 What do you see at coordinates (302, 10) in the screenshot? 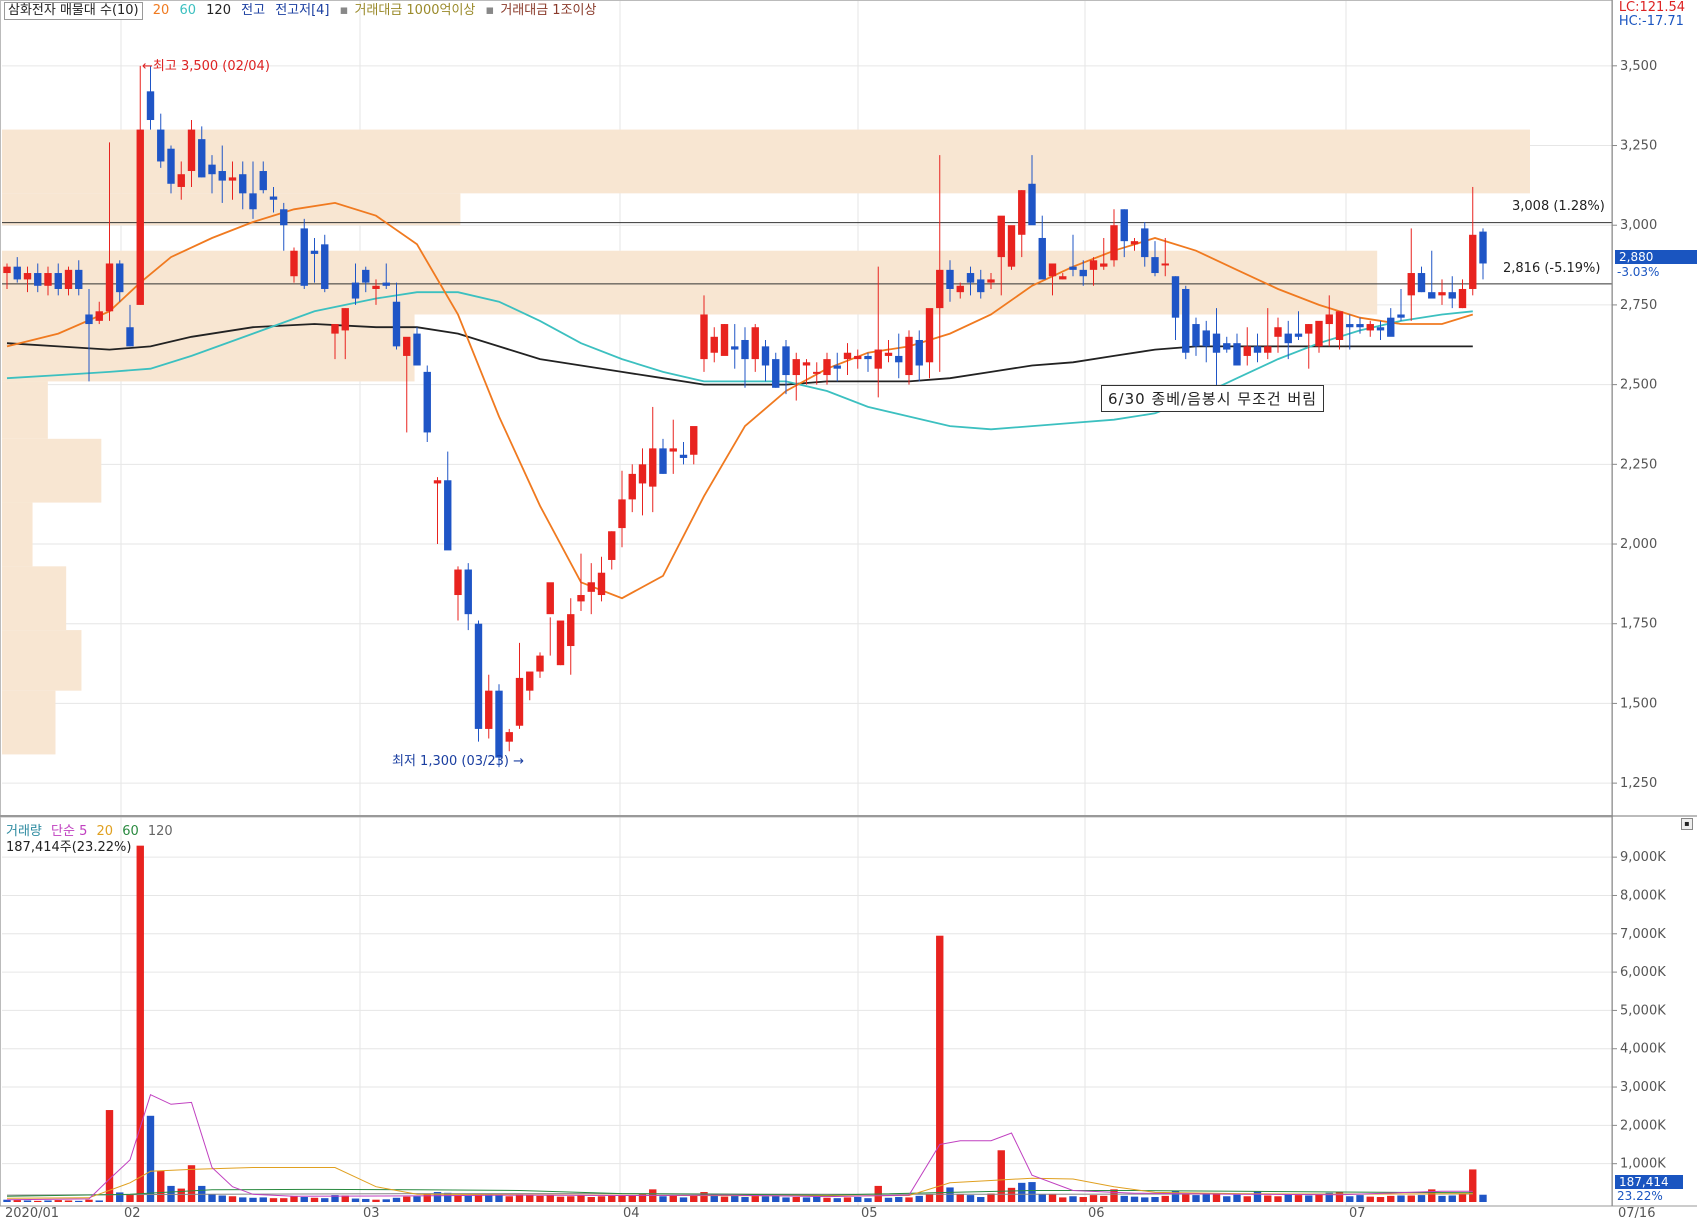
I see `legend-prev-high-low: 전고저[4]` at bounding box center [302, 10].